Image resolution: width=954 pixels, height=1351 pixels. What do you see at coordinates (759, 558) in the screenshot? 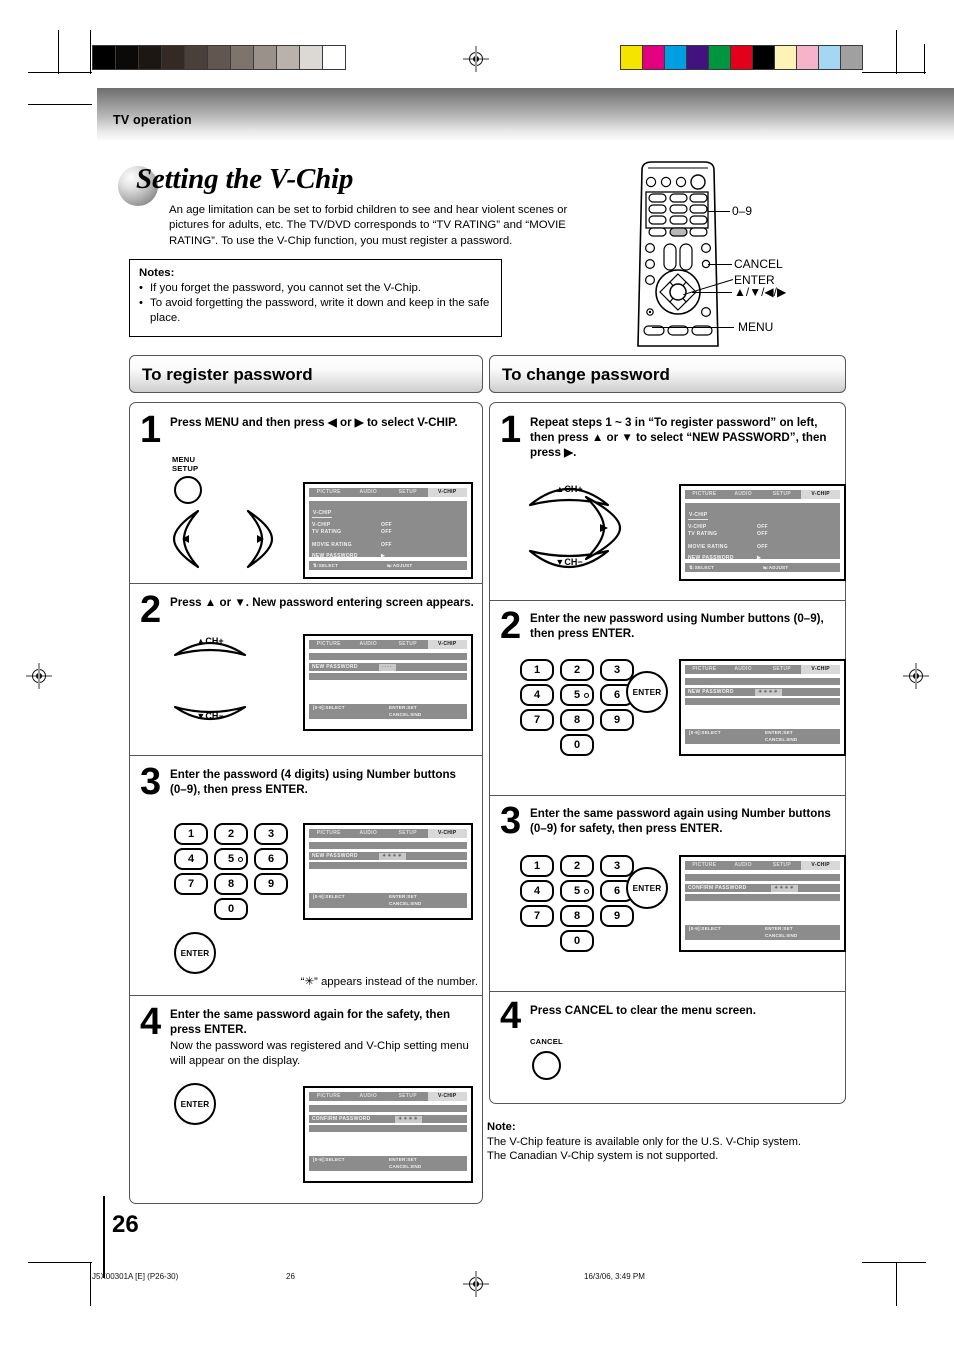
I see `osd-row-value: ▶` at bounding box center [759, 558].